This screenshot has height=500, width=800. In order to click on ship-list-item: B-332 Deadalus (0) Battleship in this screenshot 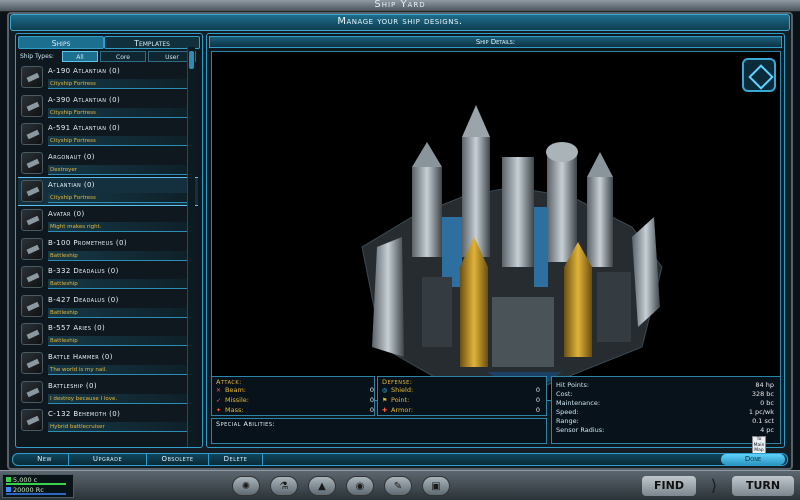, I will do `click(108, 277)`.